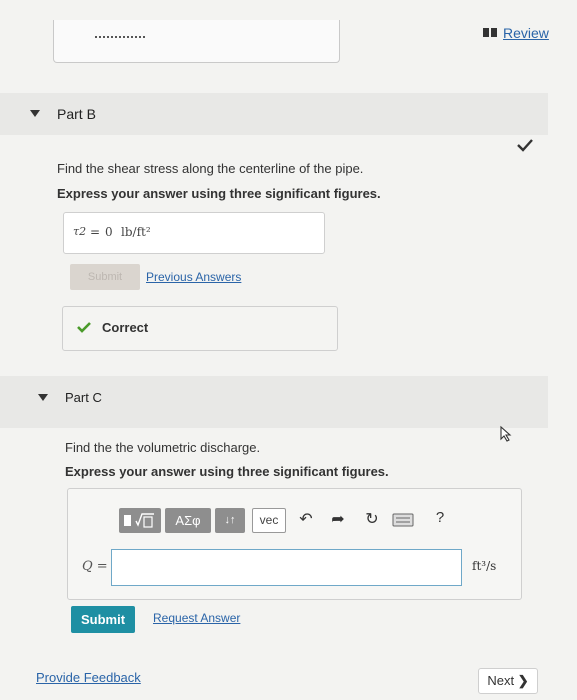  What do you see at coordinates (194, 233) in the screenshot?
I see `part-b-answer-display: τ2 = 0 lb/ft²` at bounding box center [194, 233].